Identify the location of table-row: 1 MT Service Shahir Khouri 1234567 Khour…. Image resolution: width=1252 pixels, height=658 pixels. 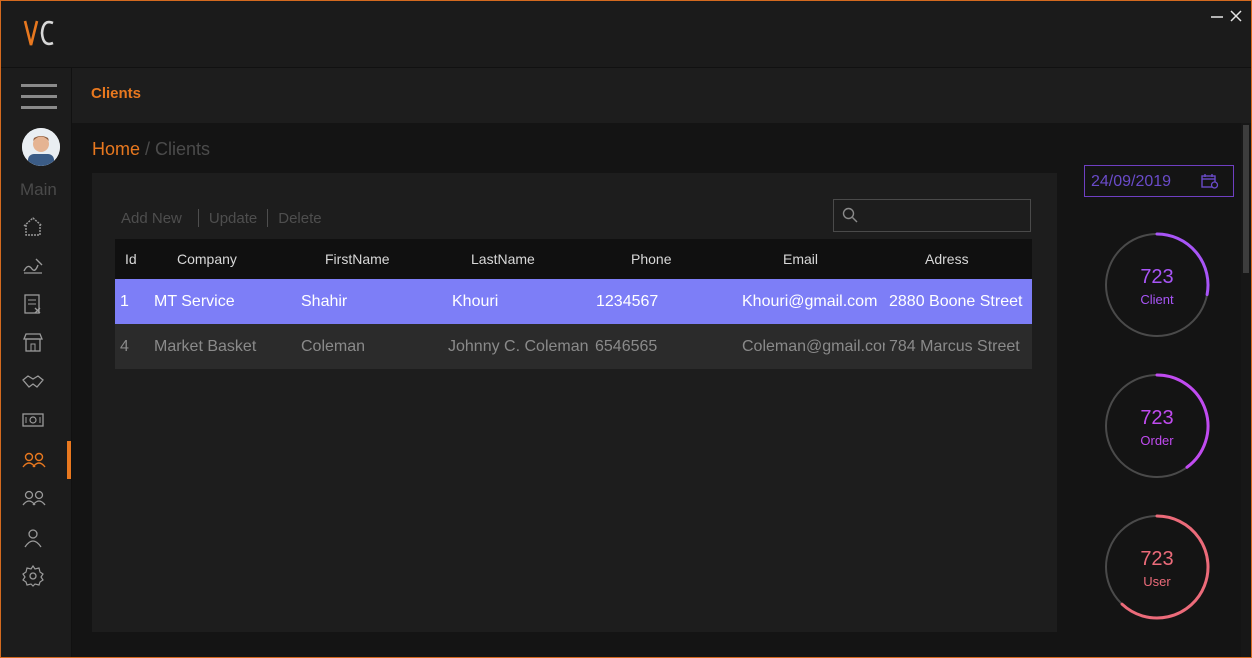
(573, 301).